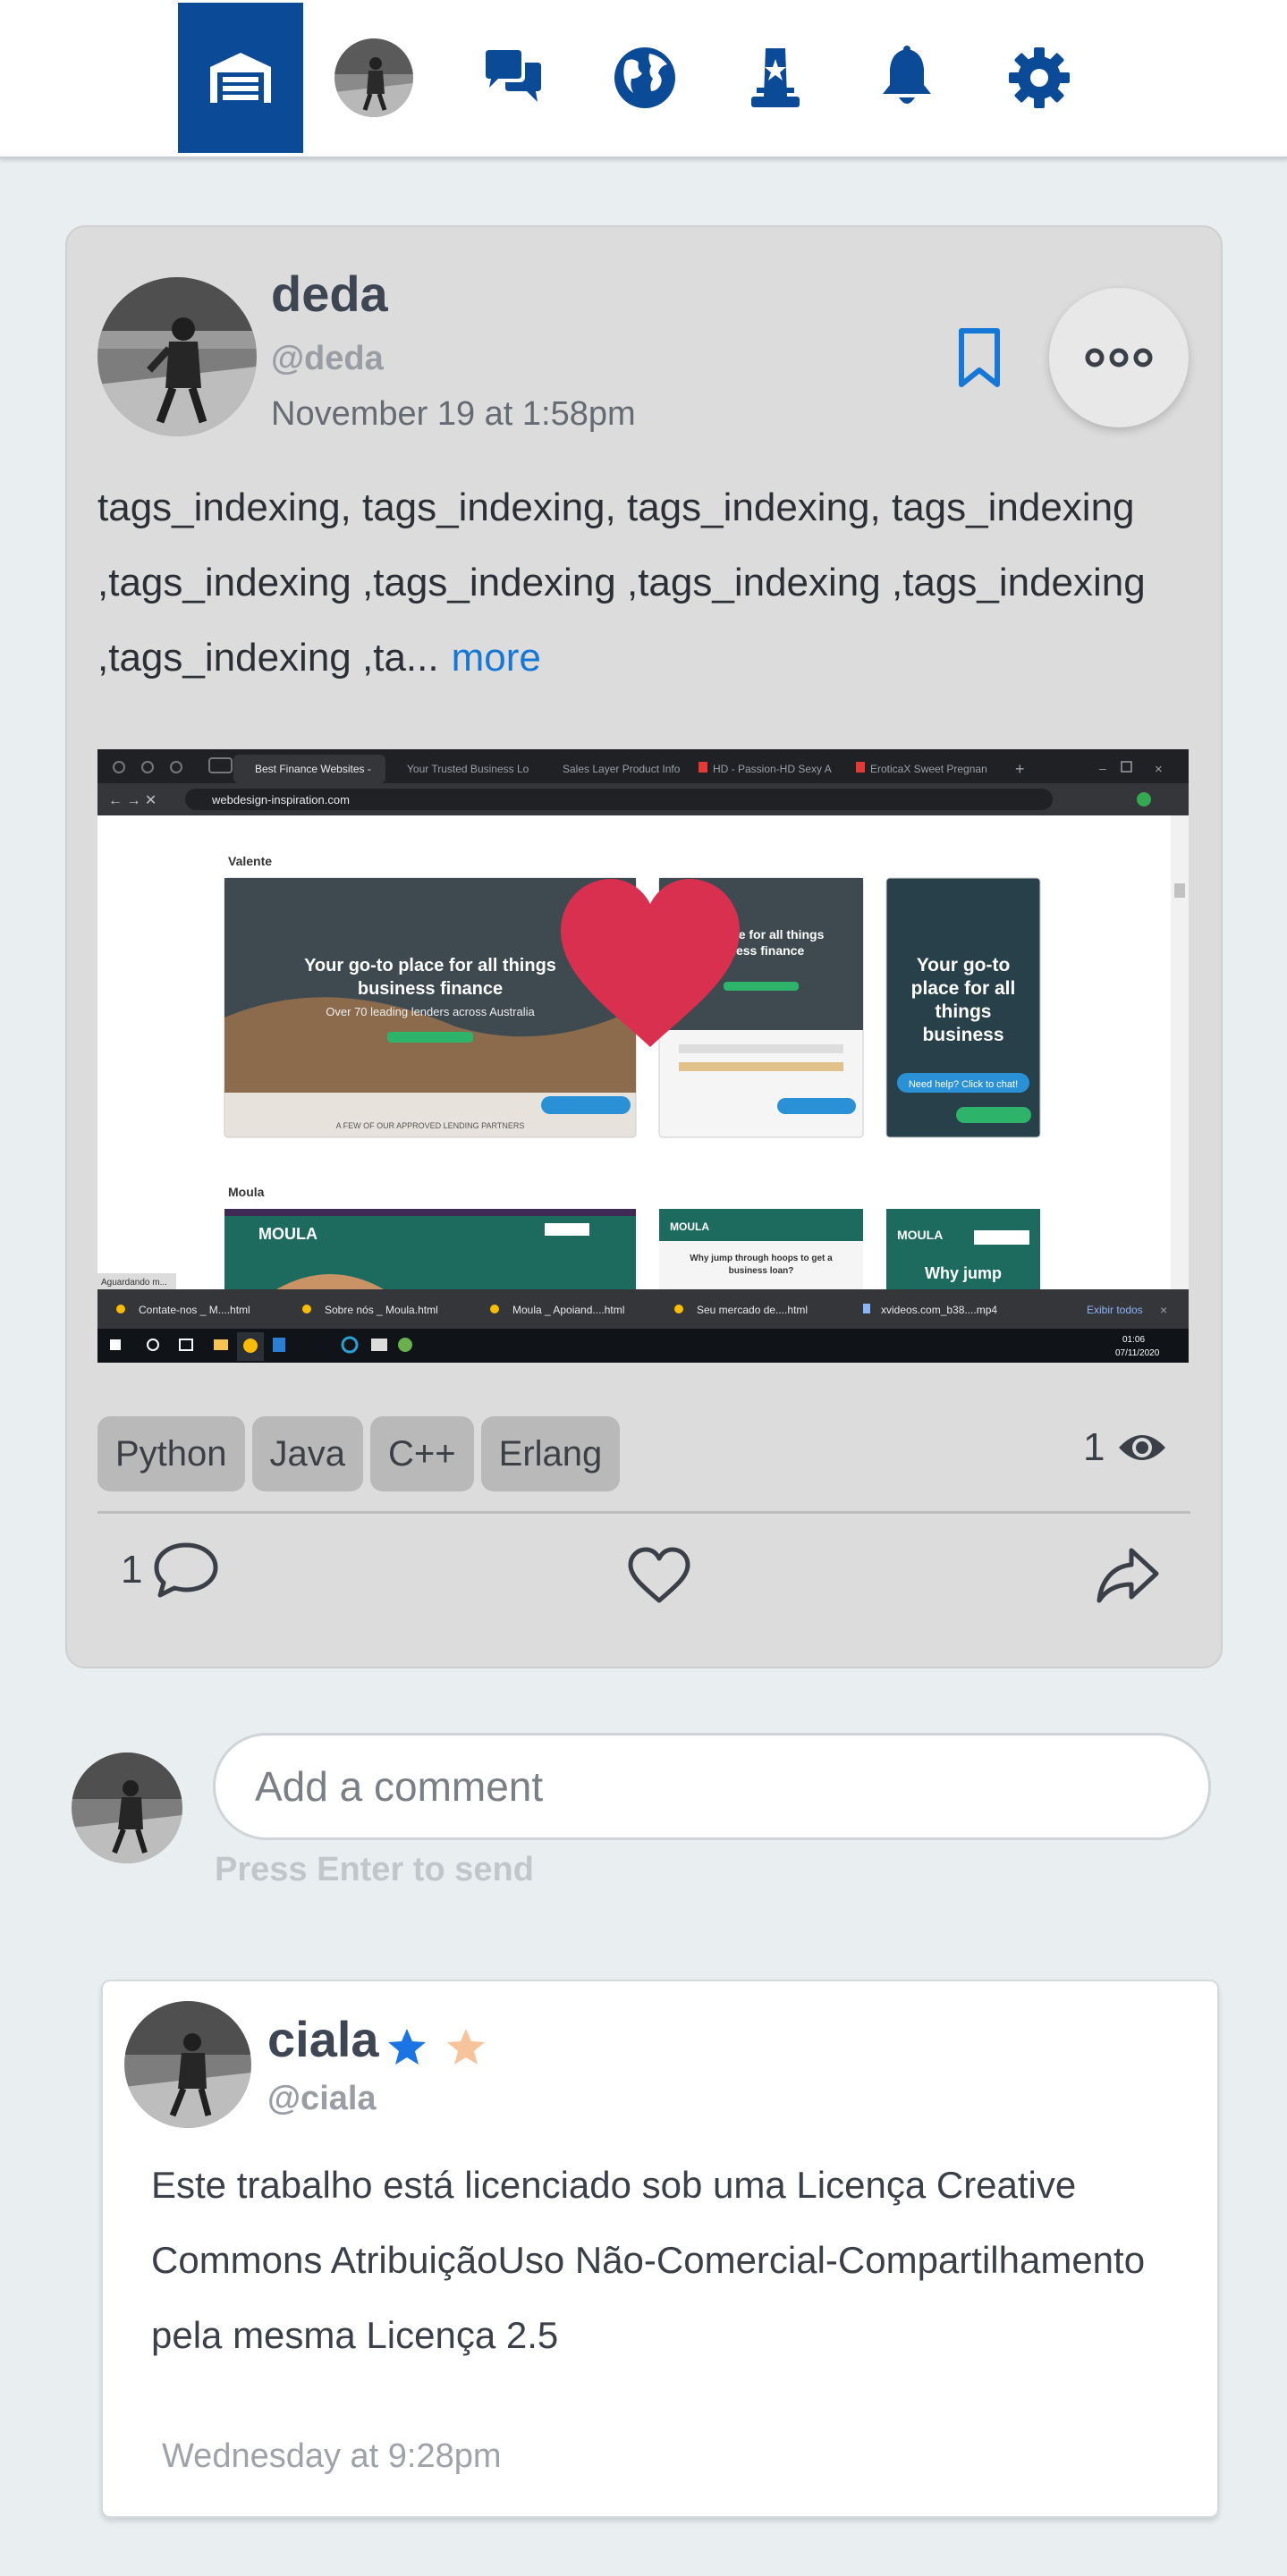 The image size is (1287, 2576). What do you see at coordinates (329, 294) in the screenshot?
I see `author-name: deda` at bounding box center [329, 294].